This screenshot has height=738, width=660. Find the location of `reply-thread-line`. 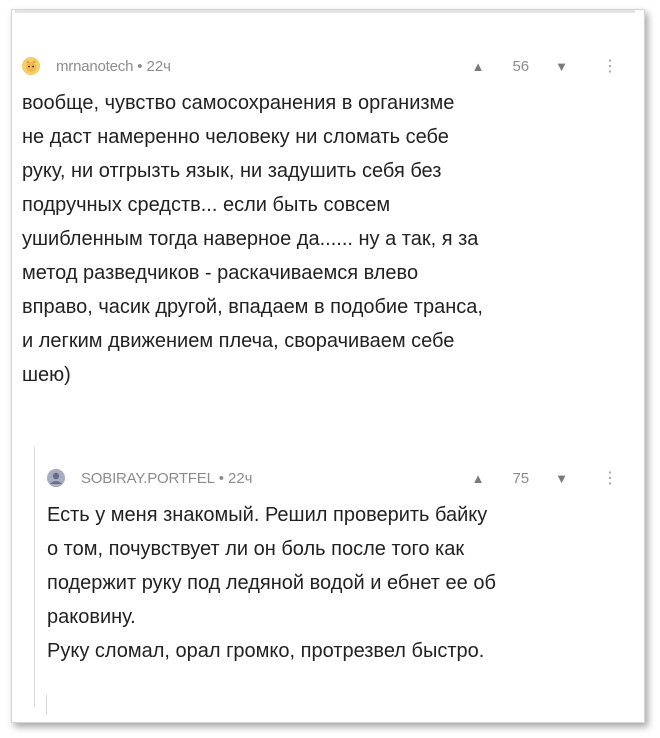

reply-thread-line is located at coordinates (46, 705).